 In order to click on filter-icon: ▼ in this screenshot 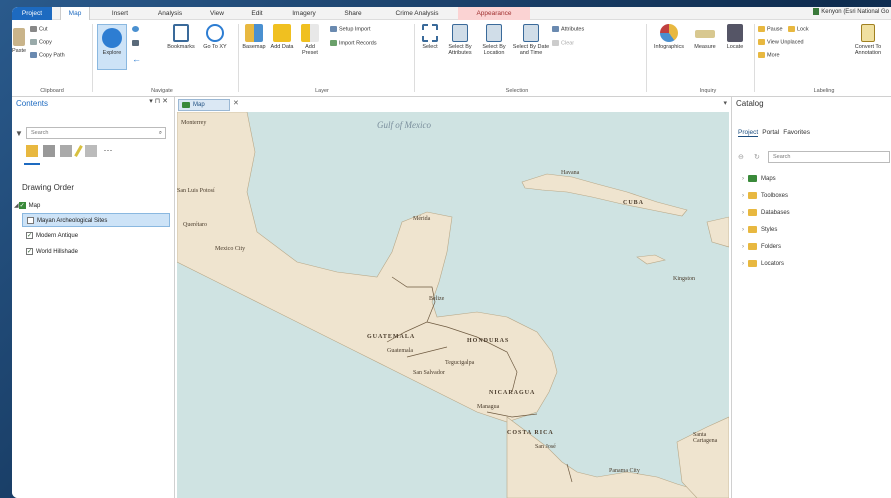, I will do `click(19, 133)`.